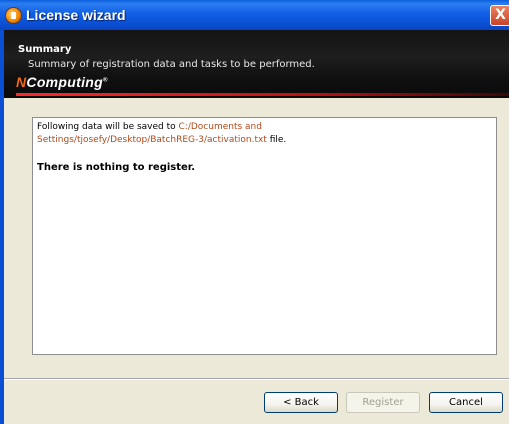  What do you see at coordinates (262, 94) in the screenshot?
I see `header-accent-line` at bounding box center [262, 94].